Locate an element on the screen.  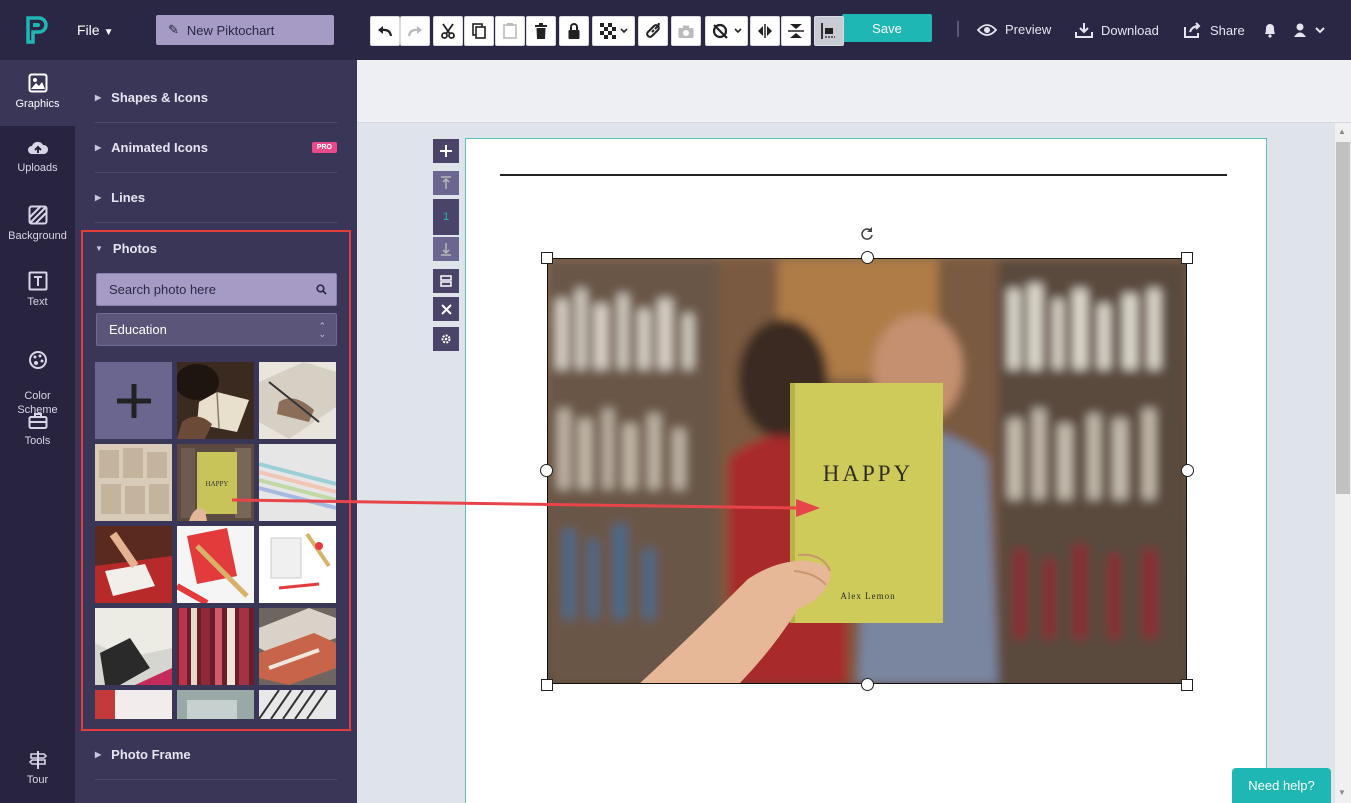
copy-button is located at coordinates (479, 31).